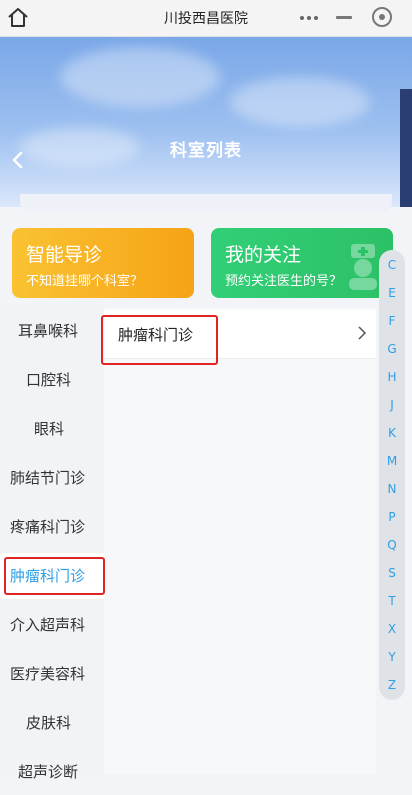 The width and height of the screenshot is (412, 795). Describe the element at coordinates (392, 461) in the screenshot. I see `index-letter: M` at that location.